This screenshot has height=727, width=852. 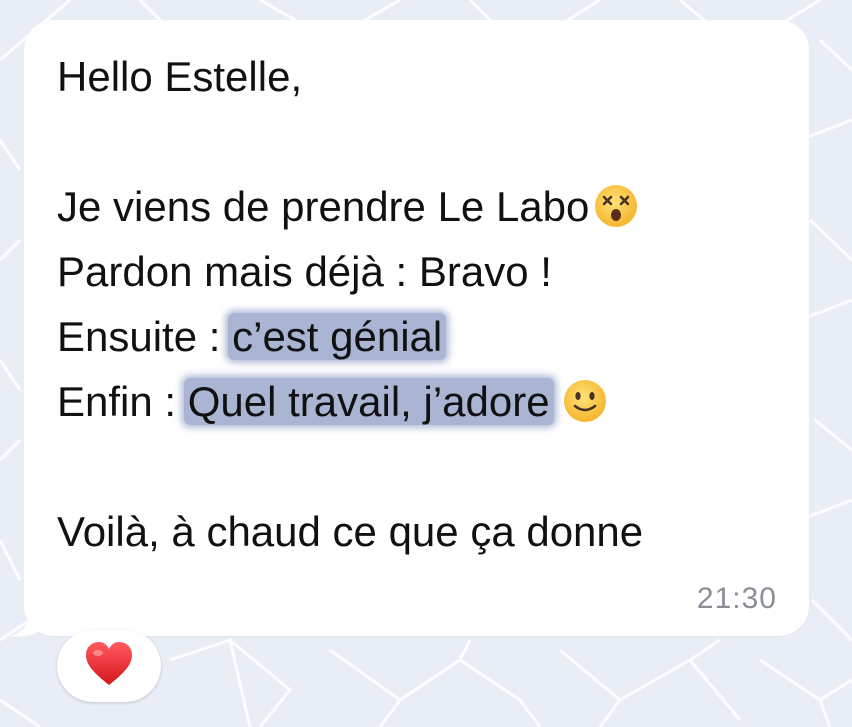 What do you see at coordinates (585, 409) in the screenshot?
I see `slightly-smiling-face-emoji-icon` at bounding box center [585, 409].